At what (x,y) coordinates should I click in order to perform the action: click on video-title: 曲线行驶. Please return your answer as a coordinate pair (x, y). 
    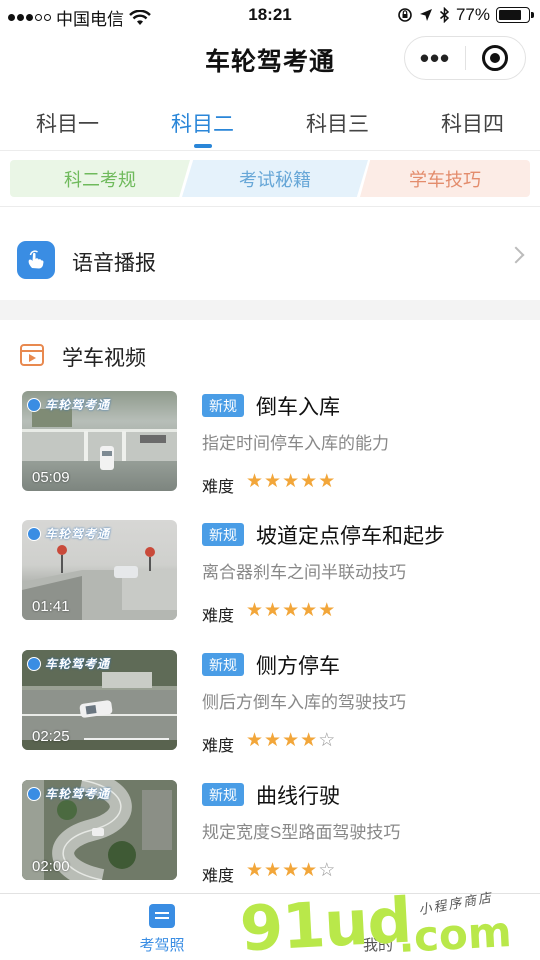
    Looking at the image, I should click on (298, 796).